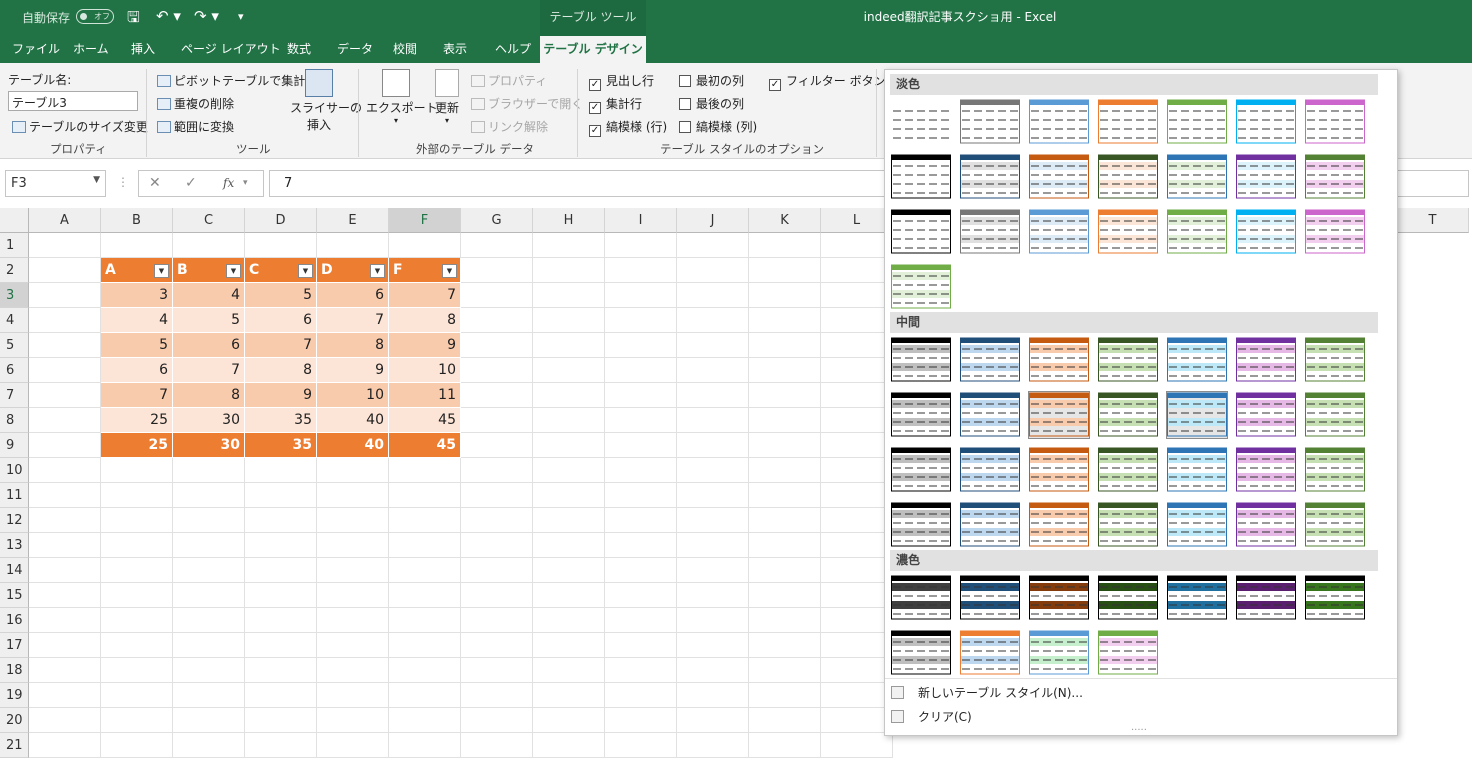  What do you see at coordinates (137, 220) in the screenshot?
I see `column-header: B` at bounding box center [137, 220].